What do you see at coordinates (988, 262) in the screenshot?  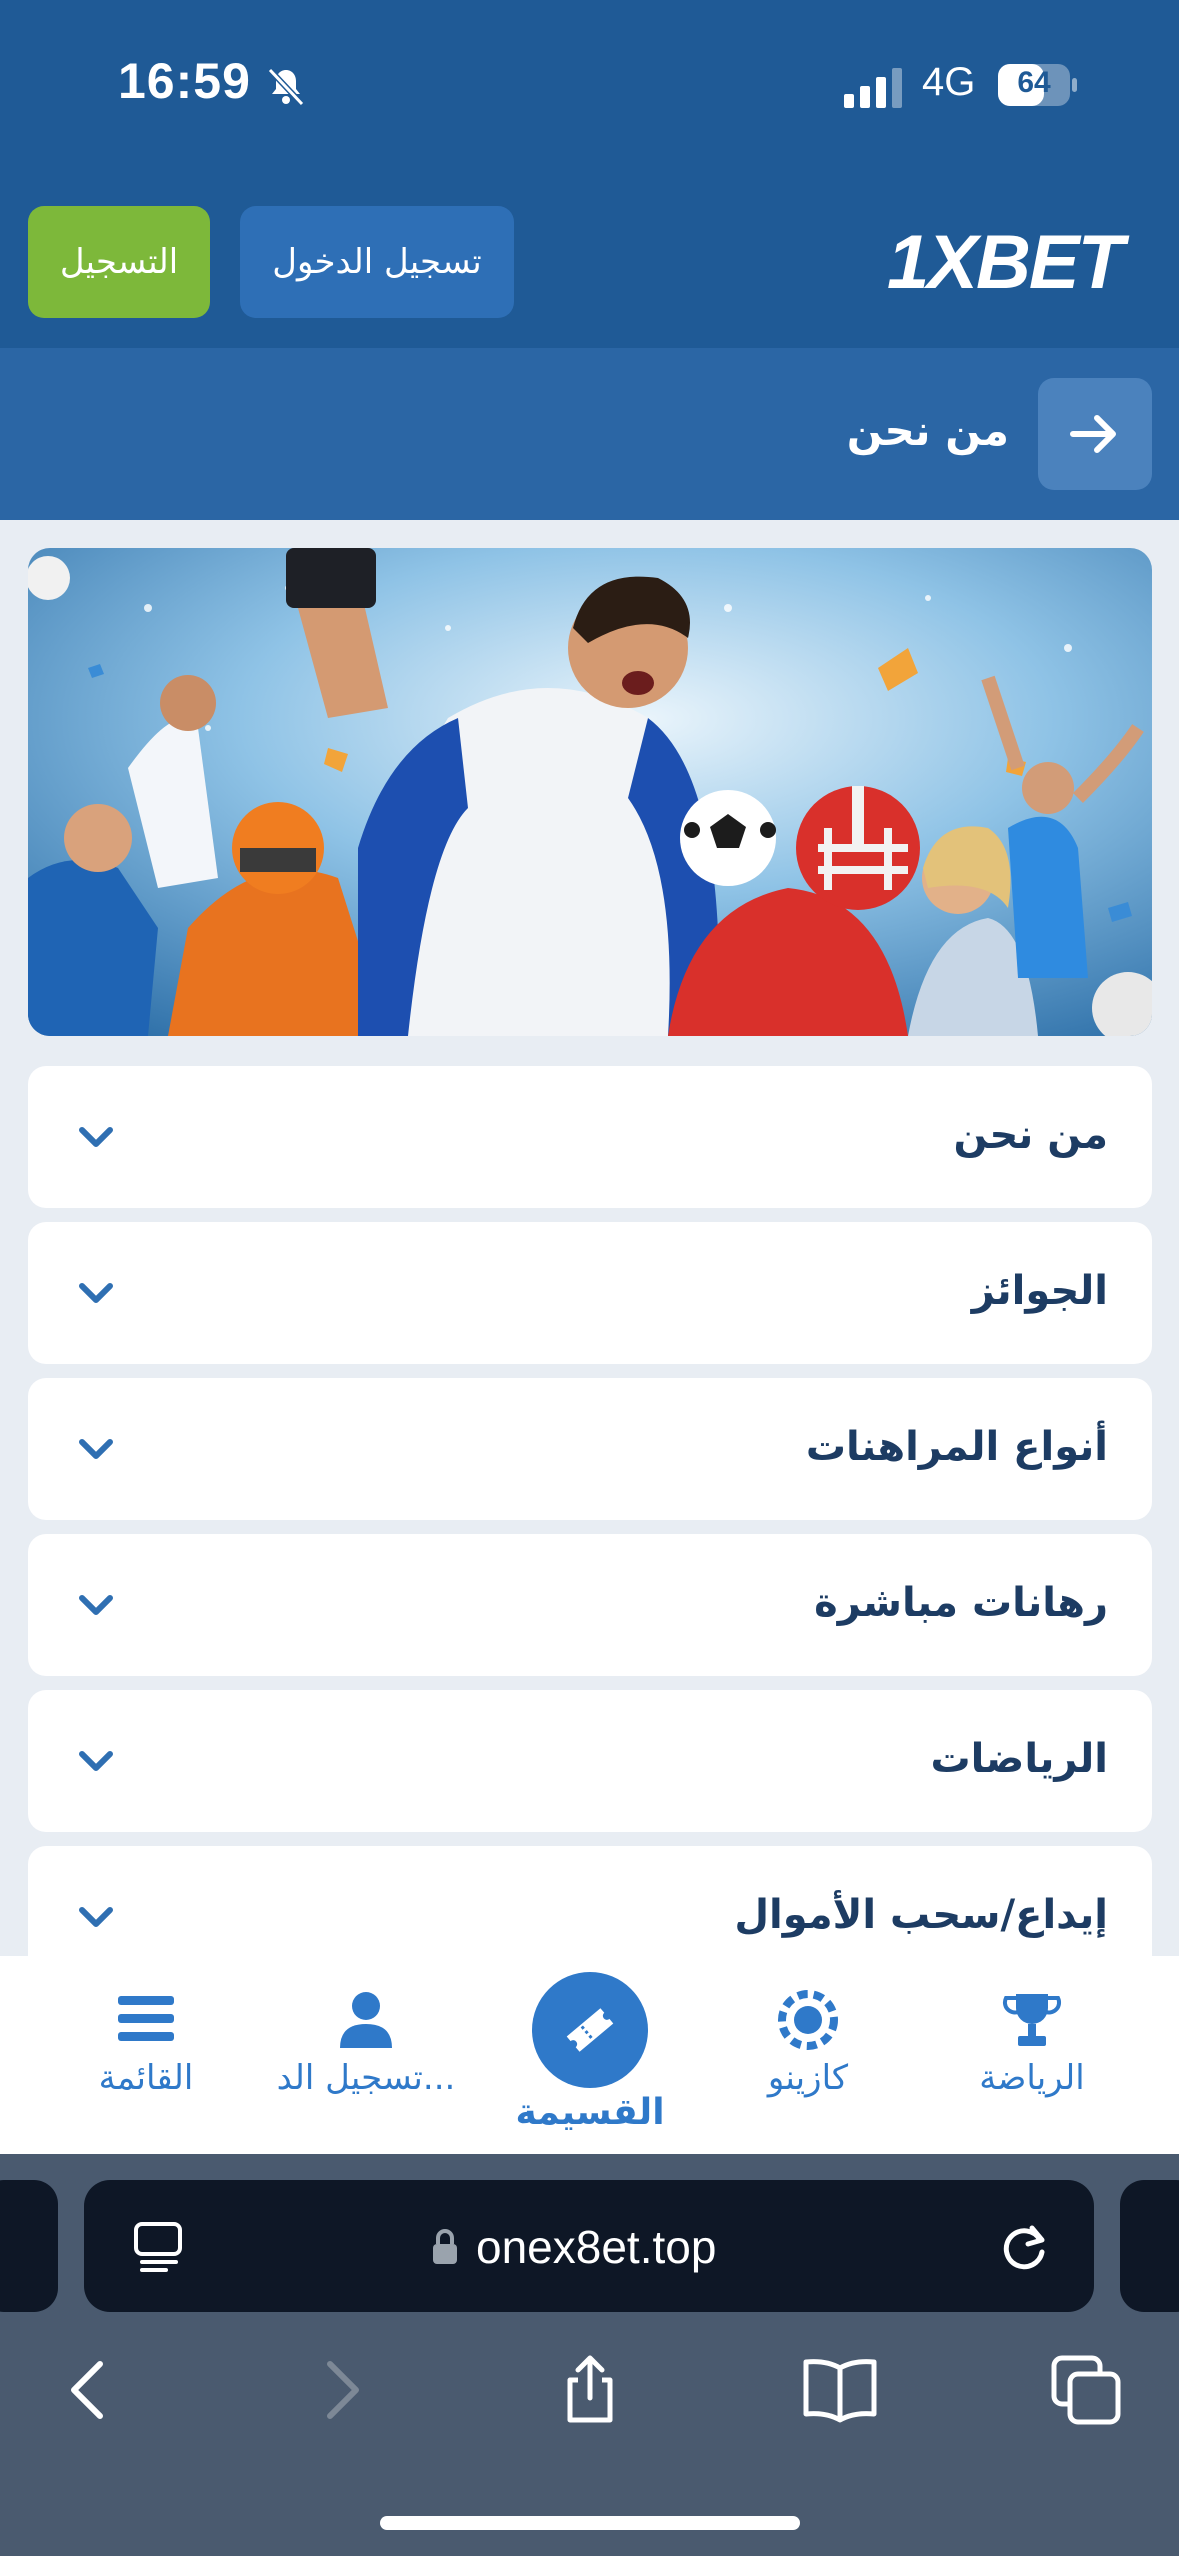 I see `brand-logo: 1XBET` at bounding box center [988, 262].